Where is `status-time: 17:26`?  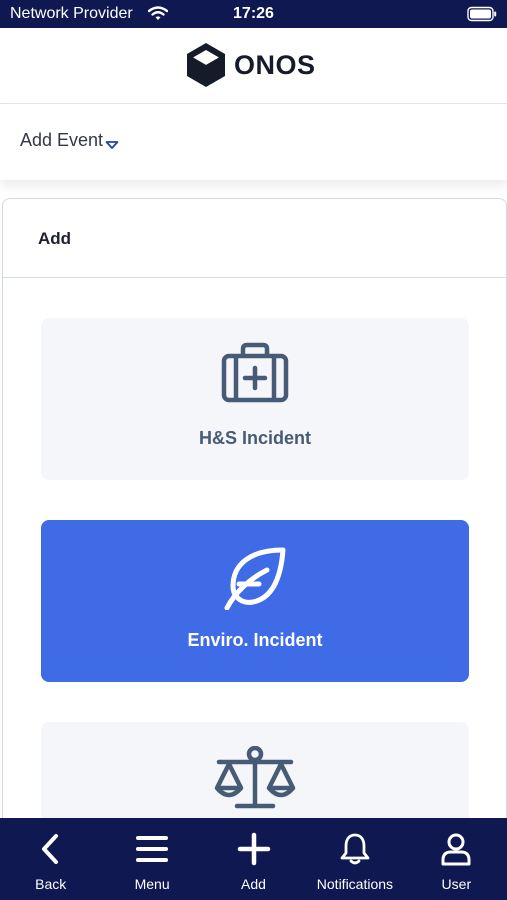
status-time: 17:26 is located at coordinates (253, 13).